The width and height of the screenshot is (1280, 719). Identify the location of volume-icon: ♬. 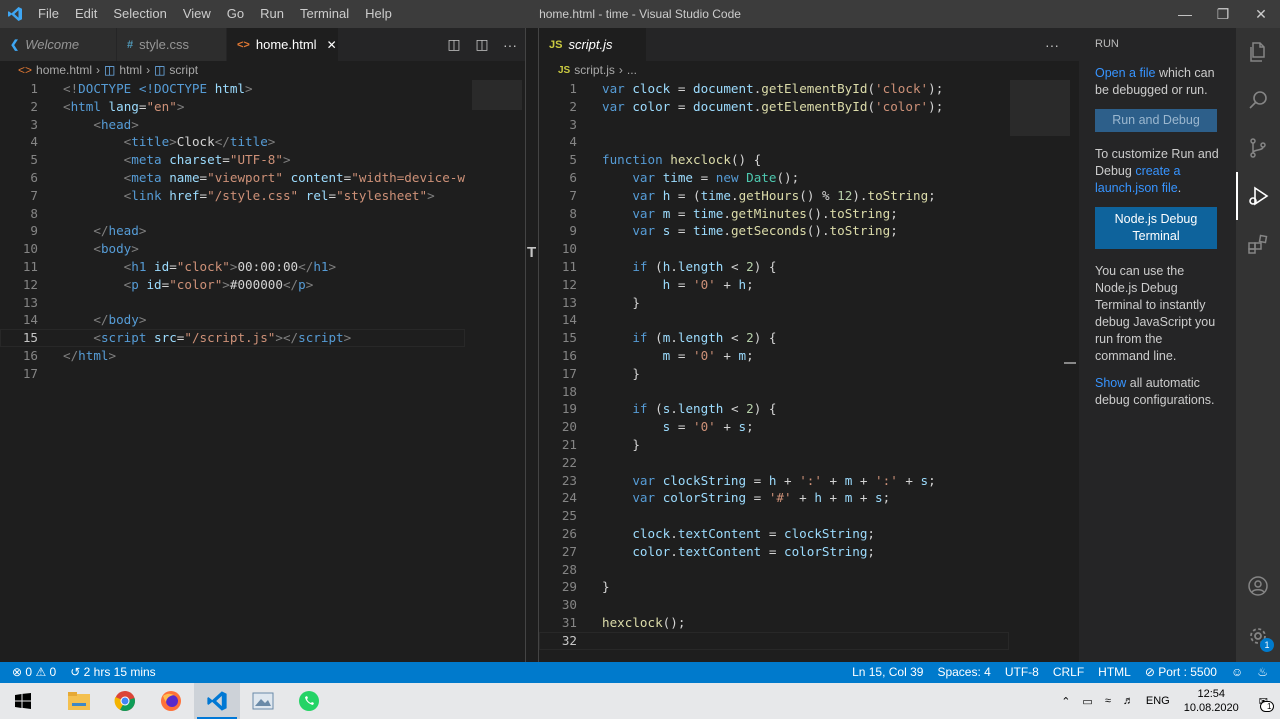
(1128, 701).